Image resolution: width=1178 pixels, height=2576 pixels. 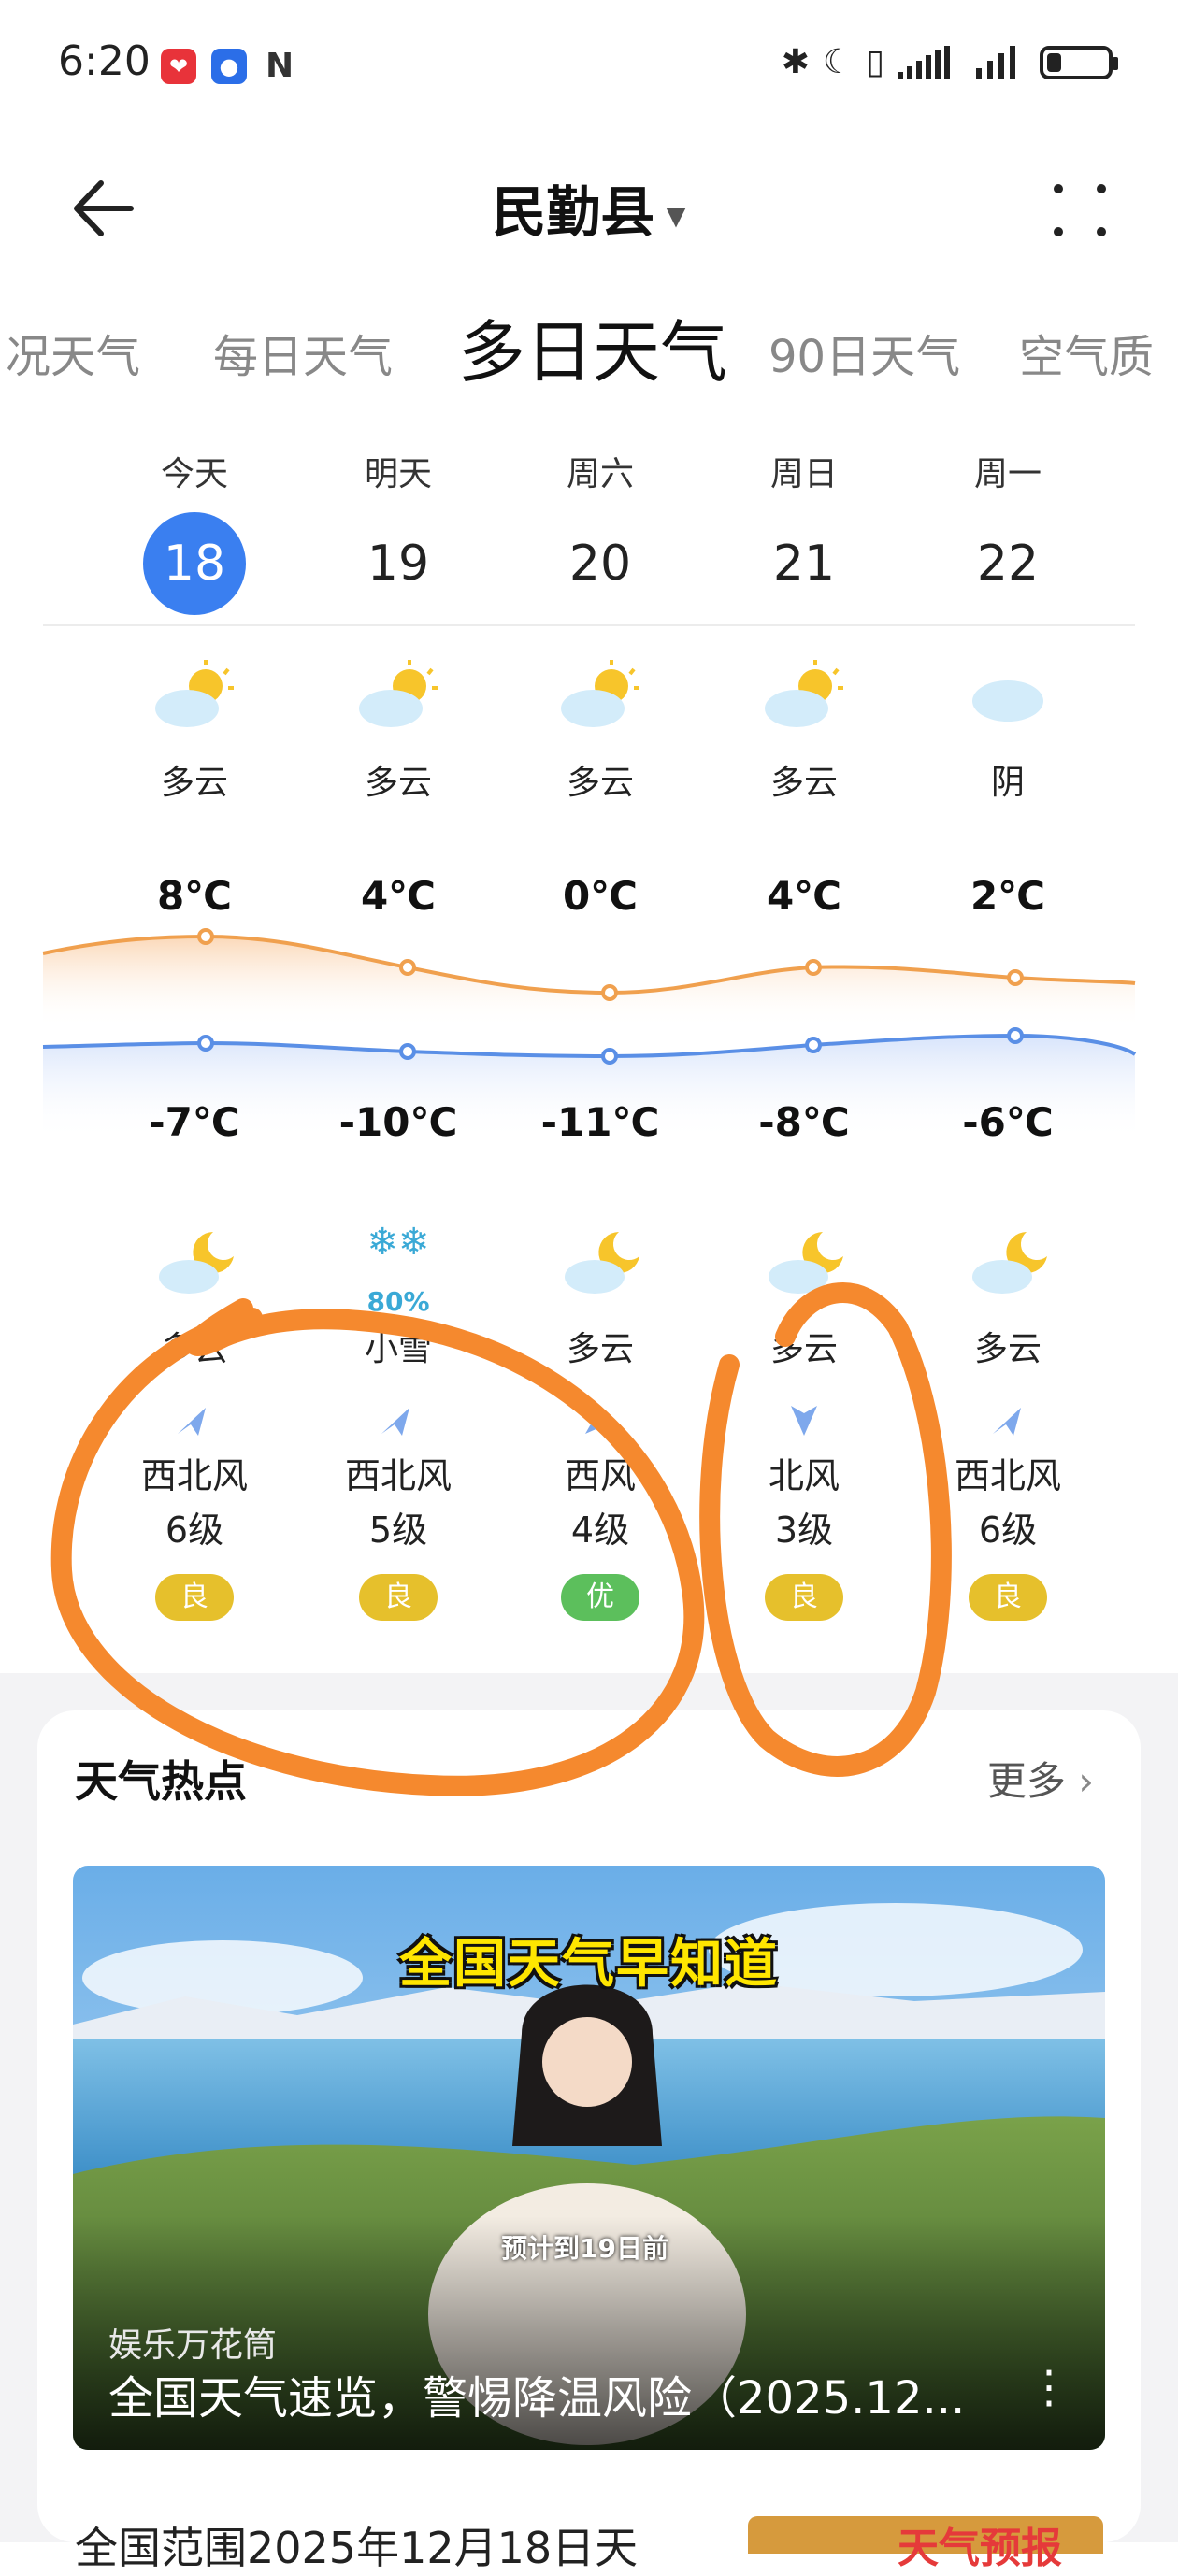 I want to click on day-date: 18, so click(x=194, y=563).